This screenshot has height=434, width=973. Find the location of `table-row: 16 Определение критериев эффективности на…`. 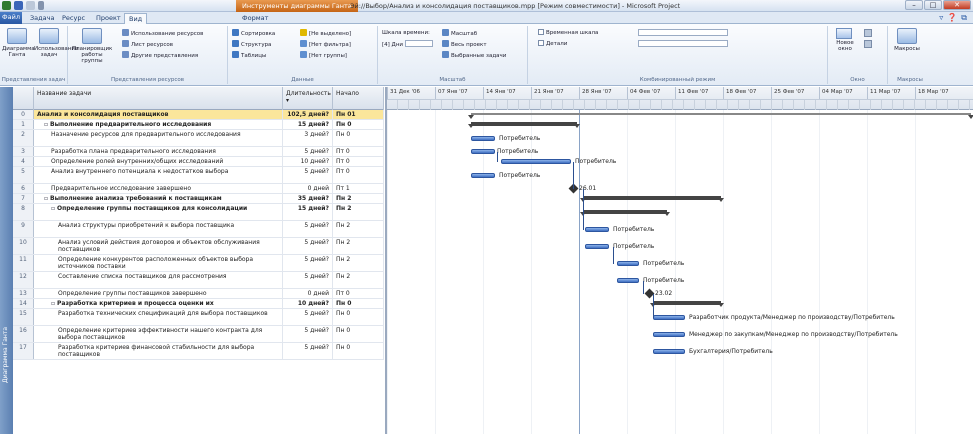

table-row: 16 Определение критериев эффективности на… is located at coordinates (198, 334).